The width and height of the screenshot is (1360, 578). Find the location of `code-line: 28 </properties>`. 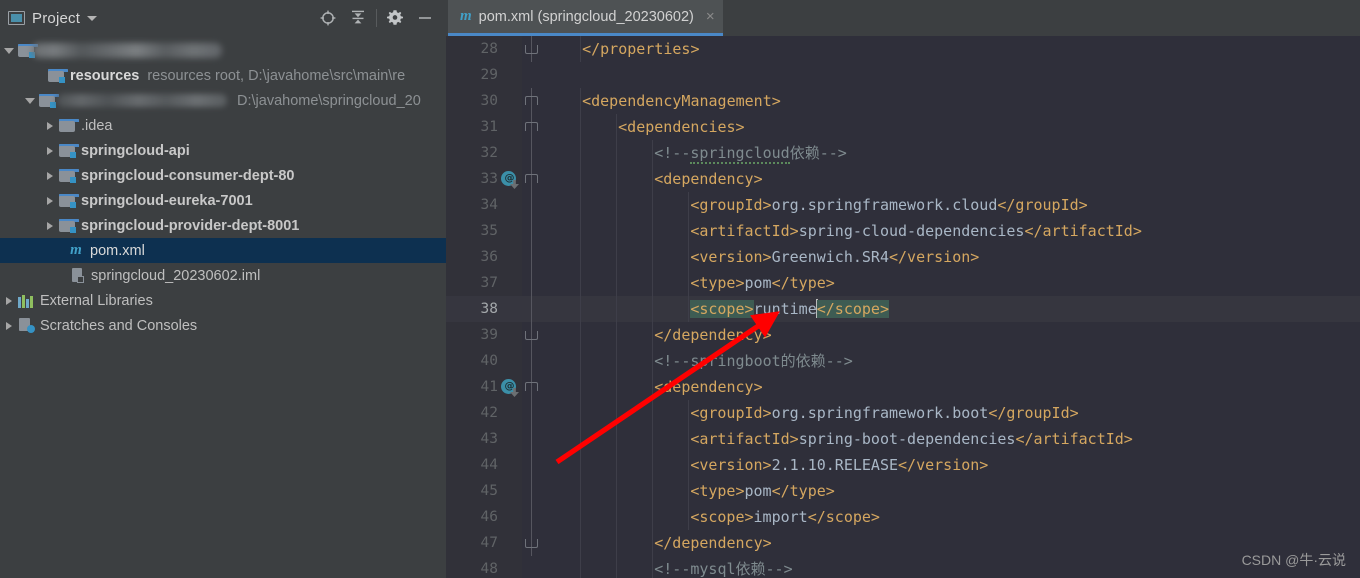

code-line: 28 </properties> is located at coordinates (903, 49).